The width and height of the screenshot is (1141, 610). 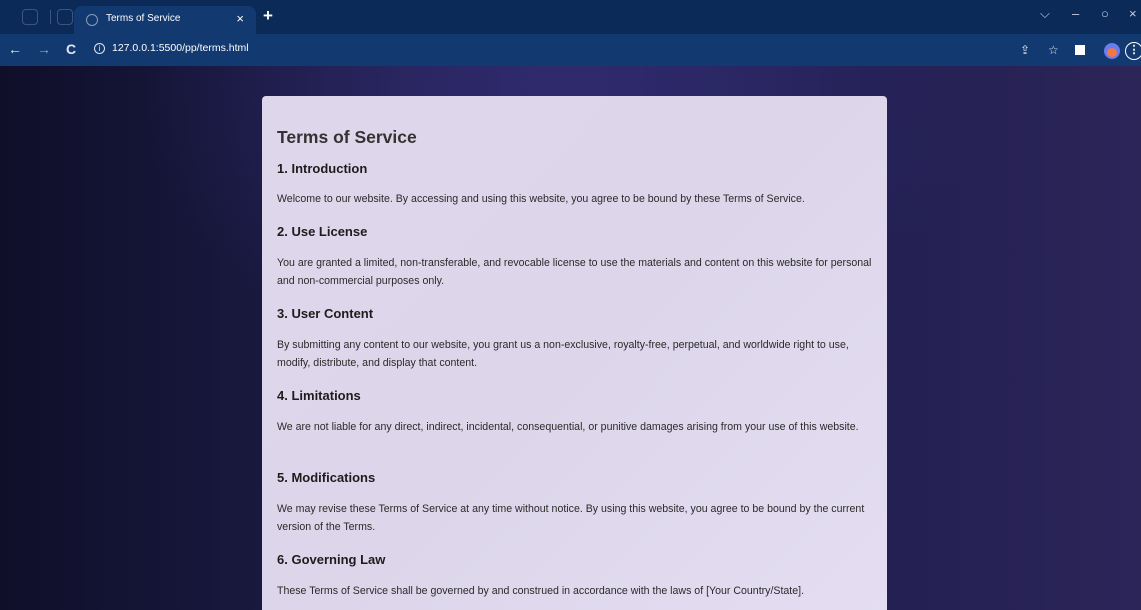 What do you see at coordinates (331, 559) in the screenshot?
I see `section-heading-governing-law: 6. Governing Law` at bounding box center [331, 559].